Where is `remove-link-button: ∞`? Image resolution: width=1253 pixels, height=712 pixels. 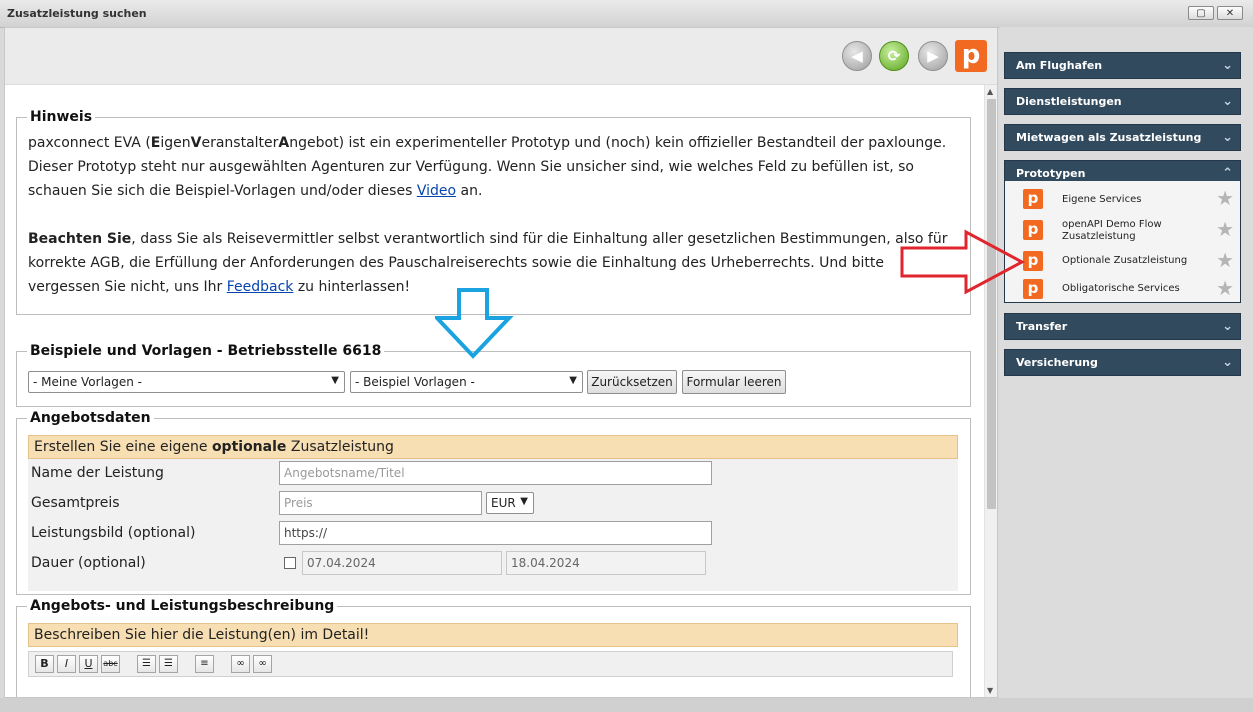 remove-link-button: ∞ is located at coordinates (262, 664).